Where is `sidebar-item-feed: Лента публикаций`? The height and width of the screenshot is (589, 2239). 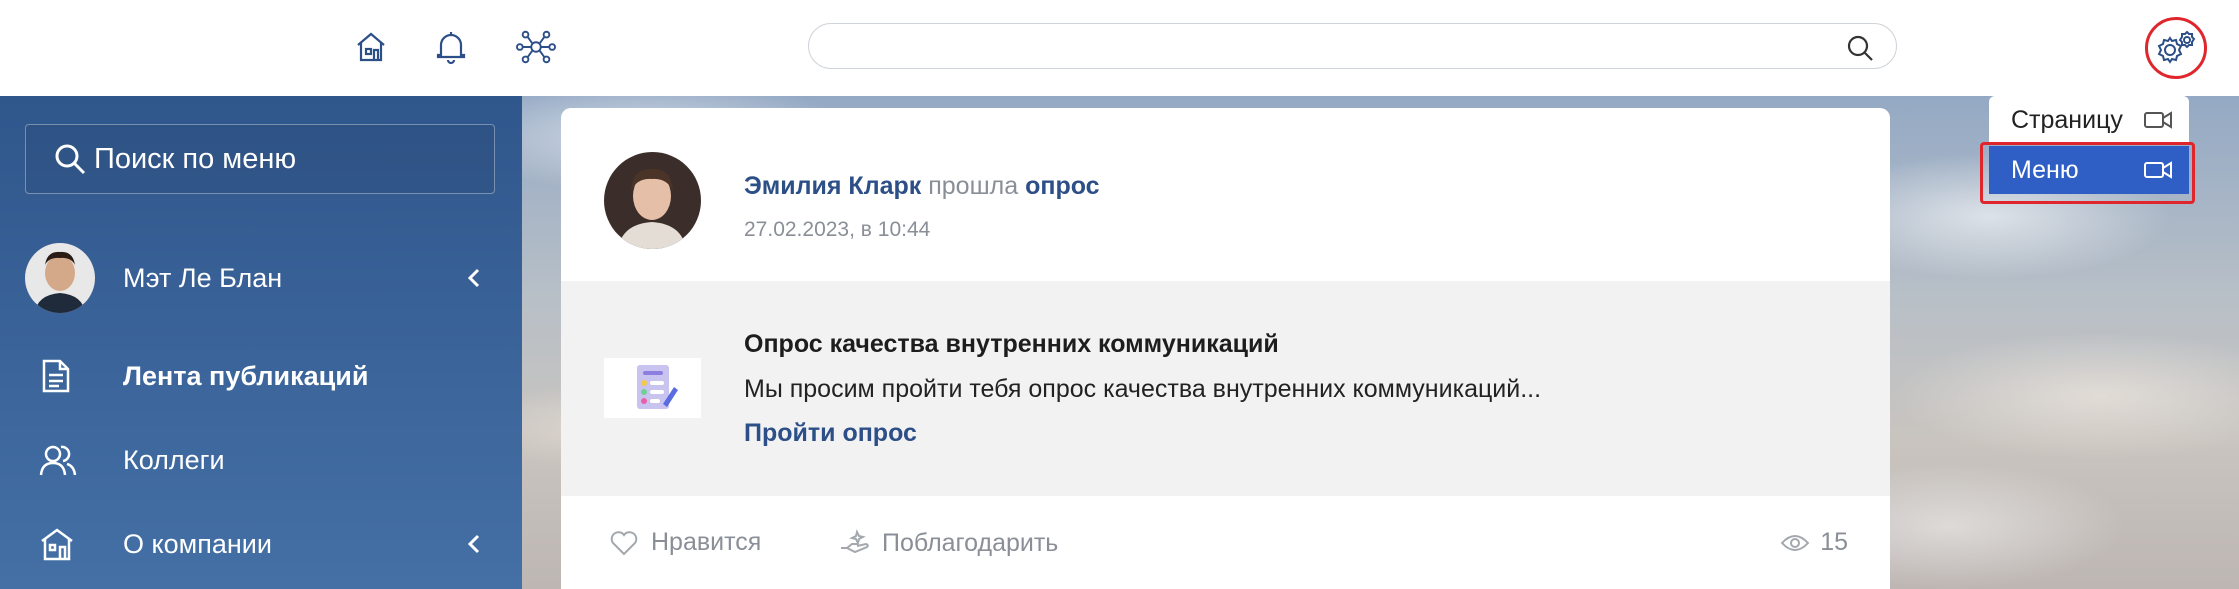
sidebar-item-feed: Лента публикаций is located at coordinates (260, 376).